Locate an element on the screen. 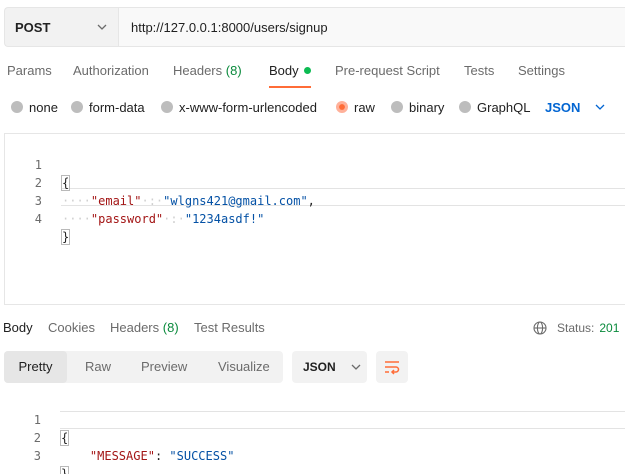 The image size is (625, 474). view-pretty-label: Pretty is located at coordinates (35, 366).